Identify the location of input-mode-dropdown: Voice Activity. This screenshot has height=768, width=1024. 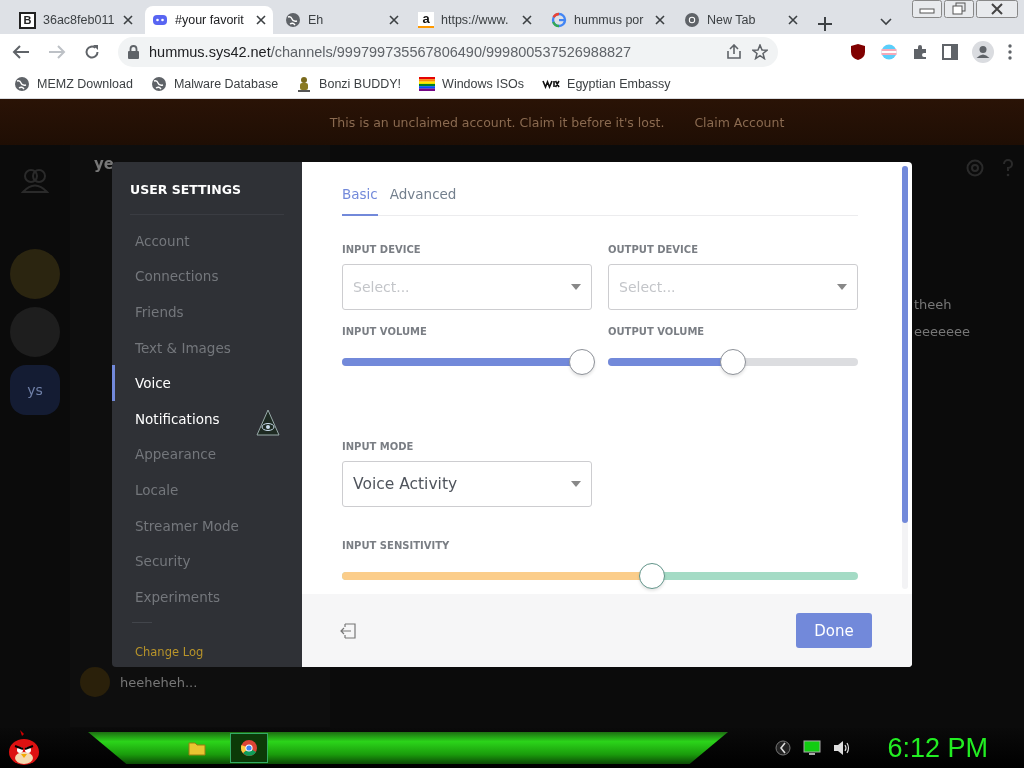
(467, 484).